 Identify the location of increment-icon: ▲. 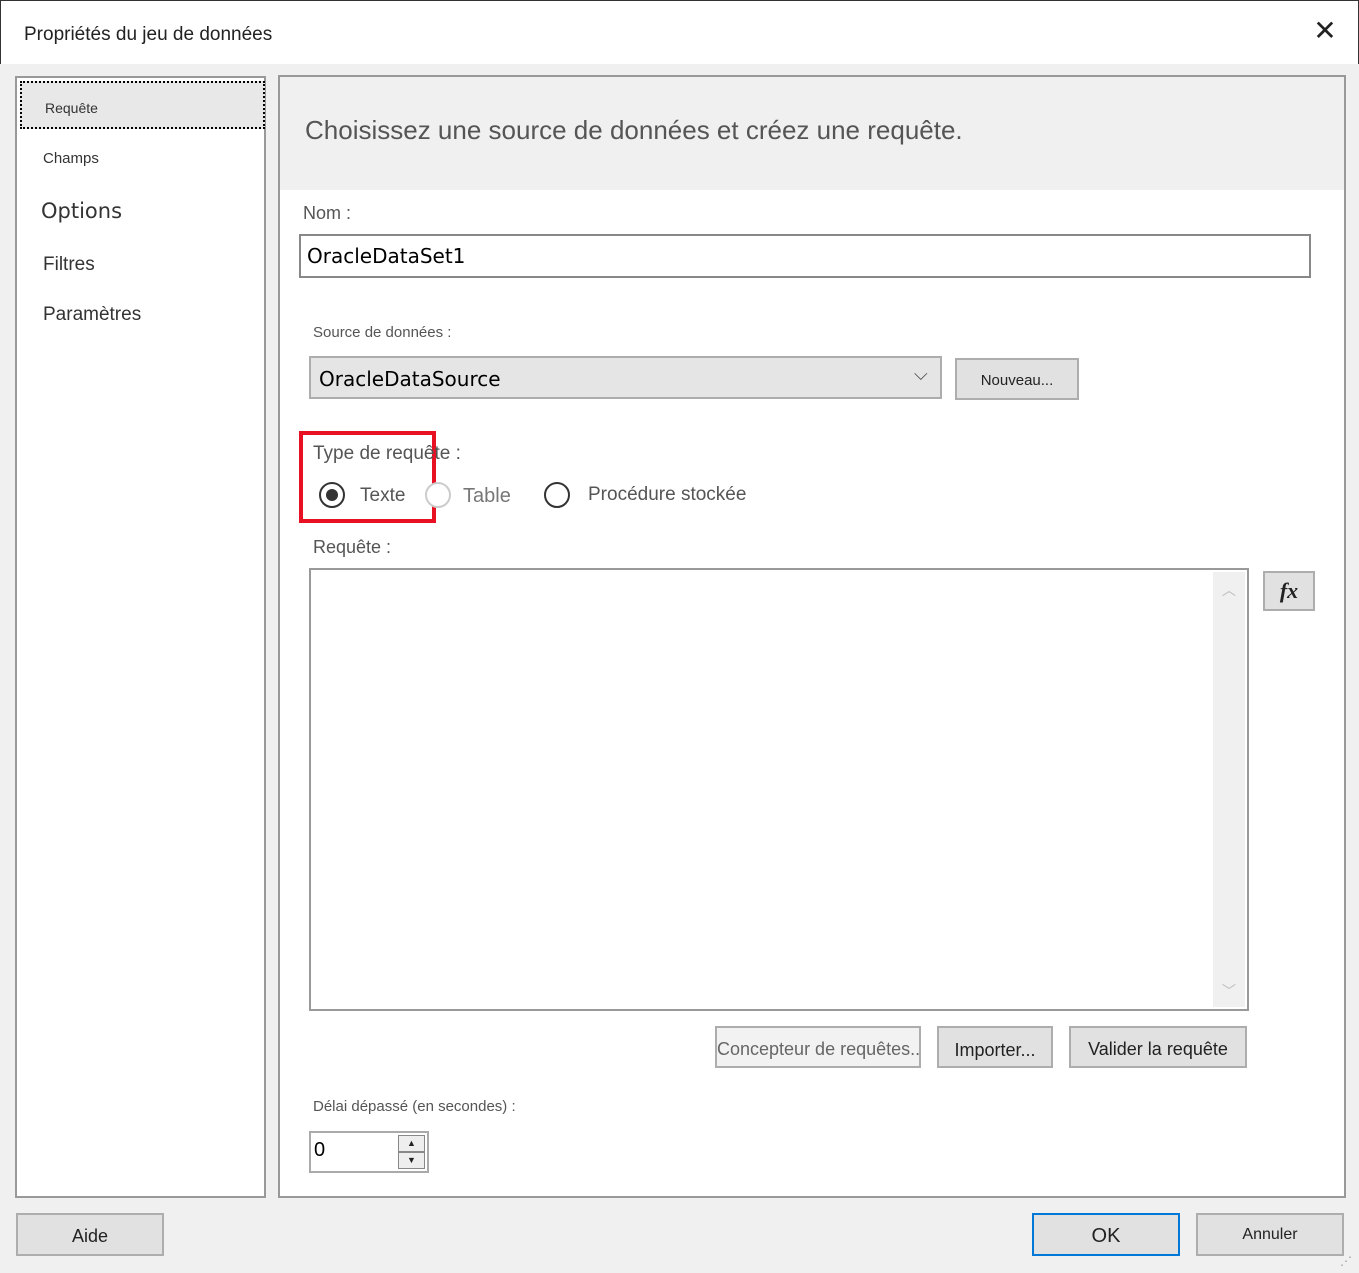
(411, 1143).